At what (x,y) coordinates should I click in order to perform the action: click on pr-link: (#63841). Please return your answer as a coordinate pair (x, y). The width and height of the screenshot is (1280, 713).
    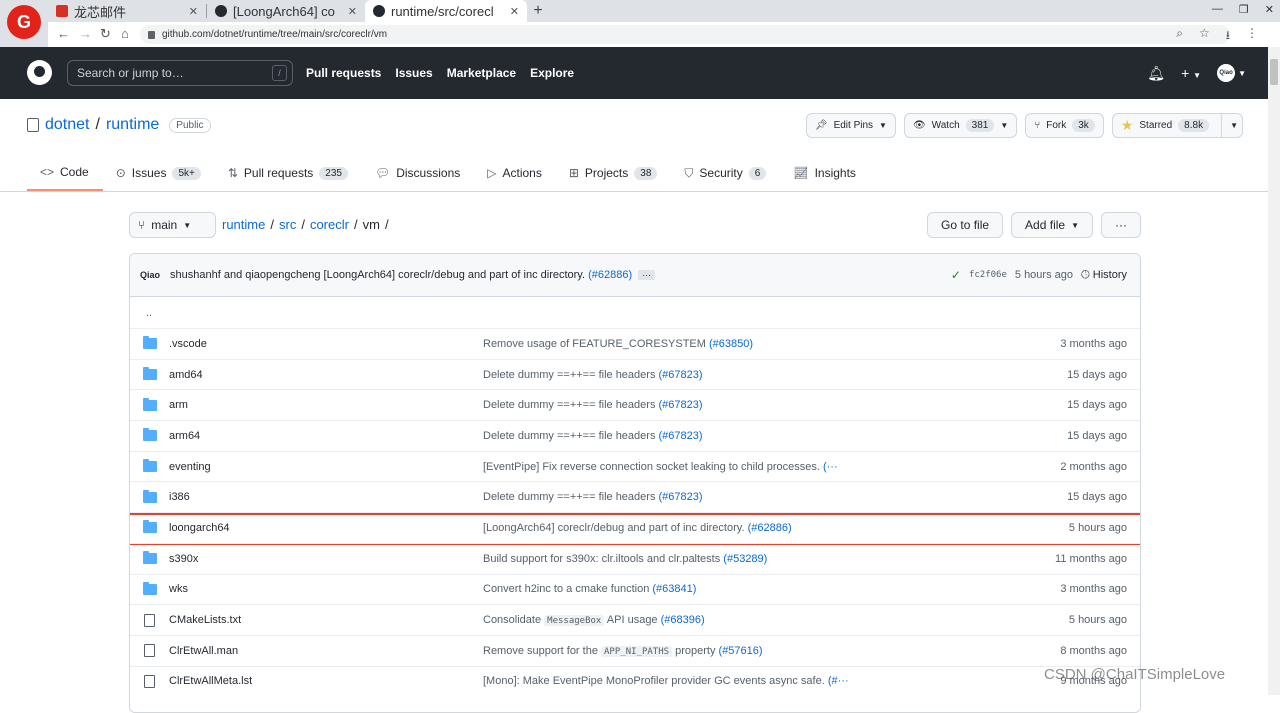
    Looking at the image, I should click on (674, 589).